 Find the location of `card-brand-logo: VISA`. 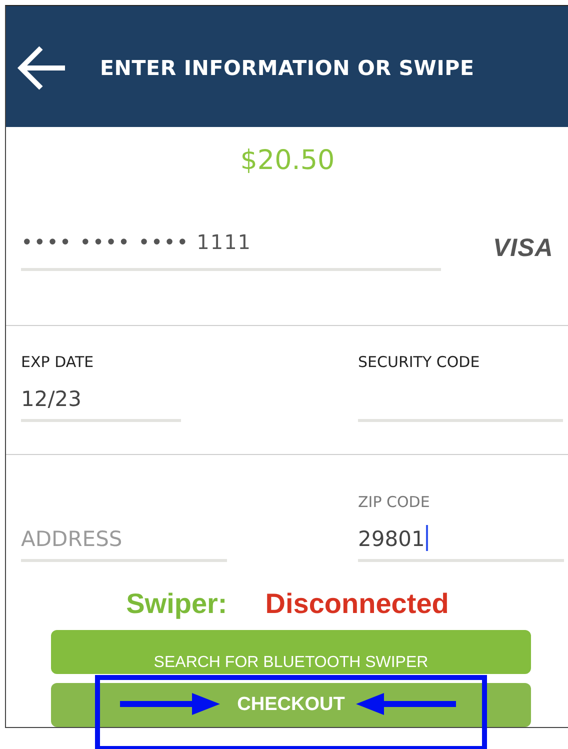

card-brand-logo: VISA is located at coordinates (523, 248).